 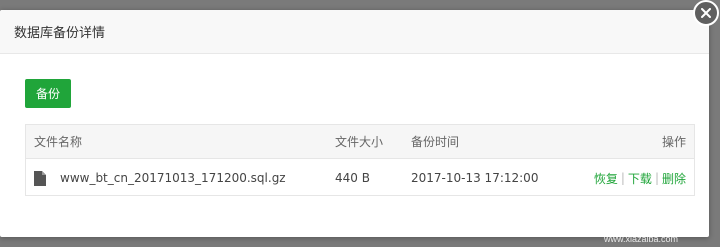 I want to click on watermark-url: www.xiazaiba.com, so click(x=640, y=239).